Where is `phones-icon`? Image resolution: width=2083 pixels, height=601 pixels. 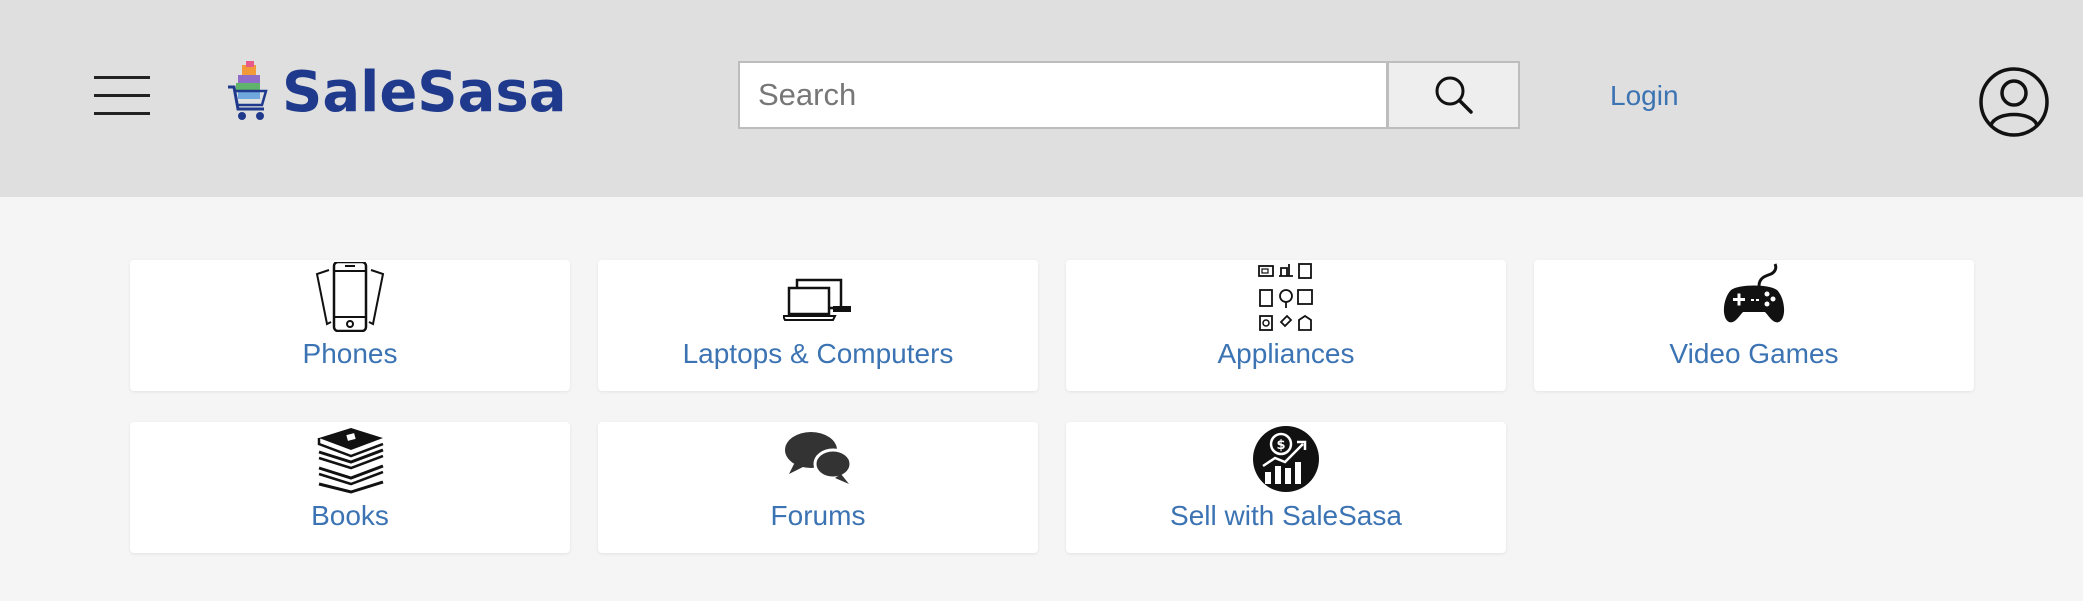 phones-icon is located at coordinates (350, 297).